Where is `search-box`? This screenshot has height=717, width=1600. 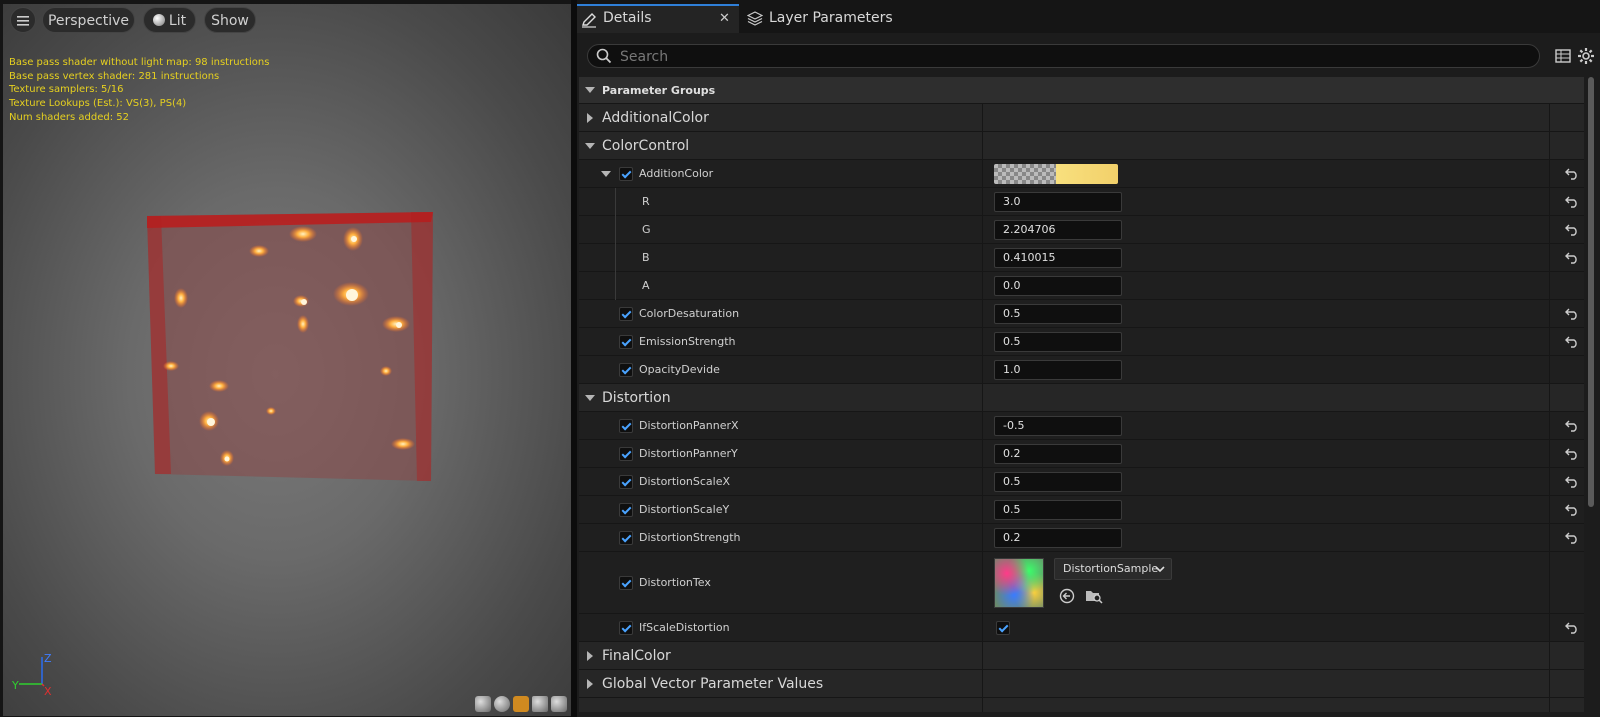 search-box is located at coordinates (1063, 56).